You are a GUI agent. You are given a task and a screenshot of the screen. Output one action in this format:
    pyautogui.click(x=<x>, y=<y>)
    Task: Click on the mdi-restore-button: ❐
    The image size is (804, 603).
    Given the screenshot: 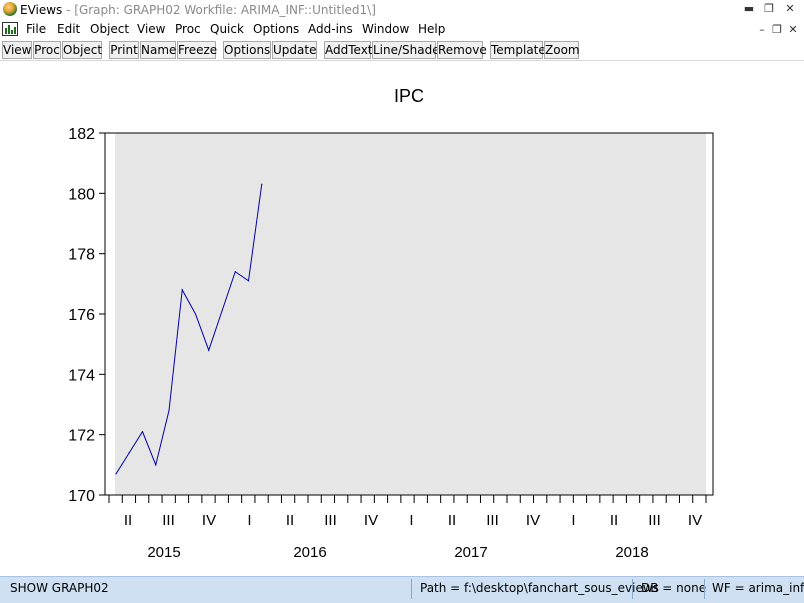 What is the action you would take?
    pyautogui.click(x=777, y=30)
    